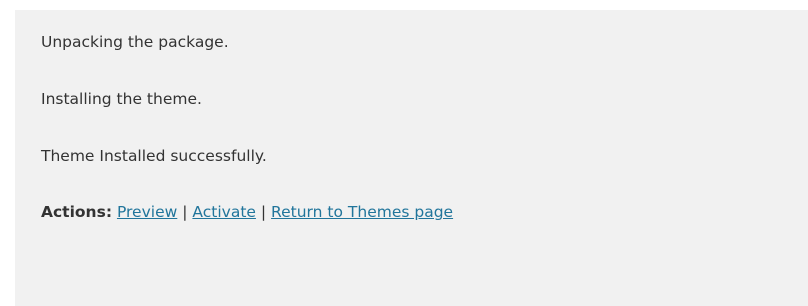 The height and width of the screenshot is (306, 808). I want to click on status-message-unpacking: Unpacking the package., so click(135, 42).